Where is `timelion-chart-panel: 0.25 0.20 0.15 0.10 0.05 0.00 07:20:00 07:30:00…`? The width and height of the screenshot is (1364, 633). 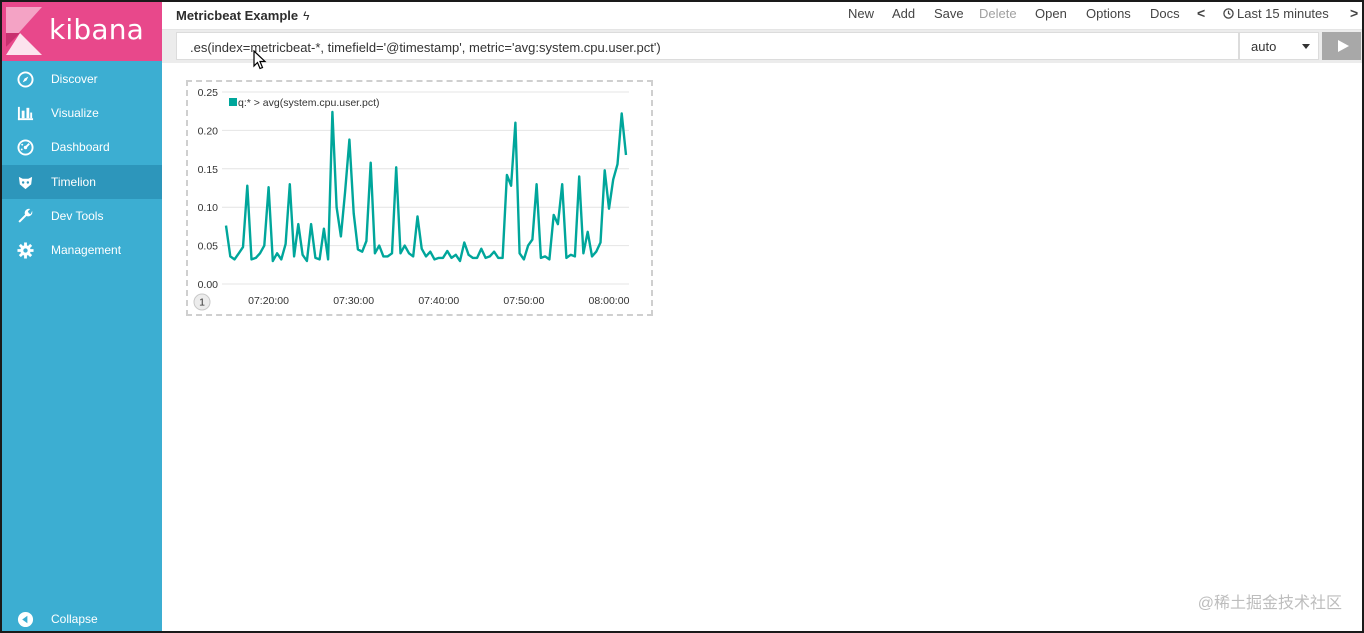
timelion-chart-panel: 0.25 0.20 0.15 0.10 0.05 0.00 07:20:00 07:30:00… is located at coordinates (419, 198).